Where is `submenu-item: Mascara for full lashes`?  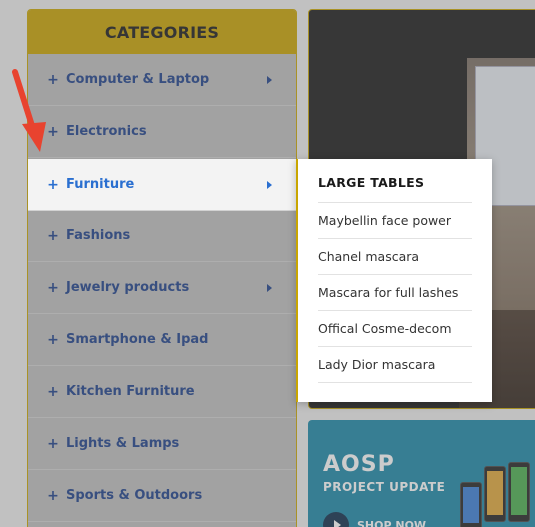
submenu-item: Mascara for full lashes is located at coordinates (395, 293).